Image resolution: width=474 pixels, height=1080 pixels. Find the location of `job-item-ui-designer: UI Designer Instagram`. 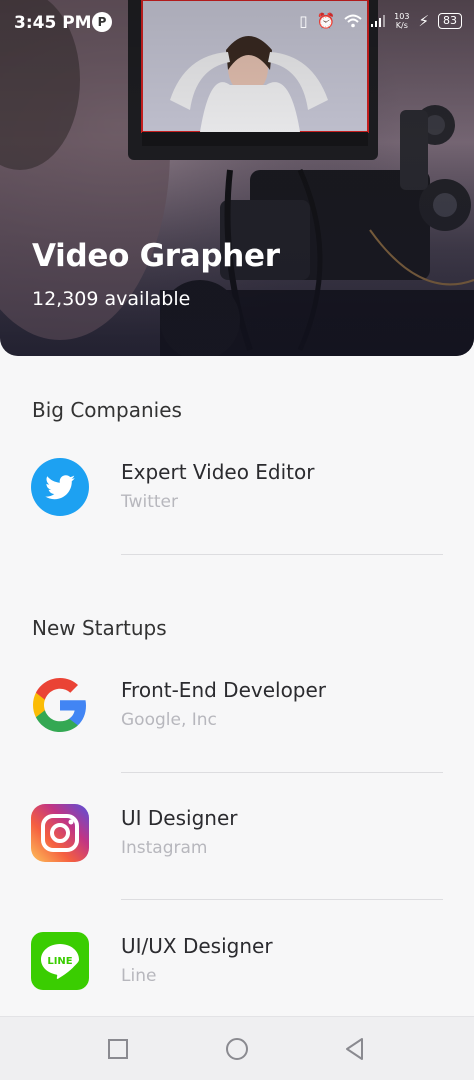

job-item-ui-designer: UI Designer Instagram is located at coordinates (237, 852).